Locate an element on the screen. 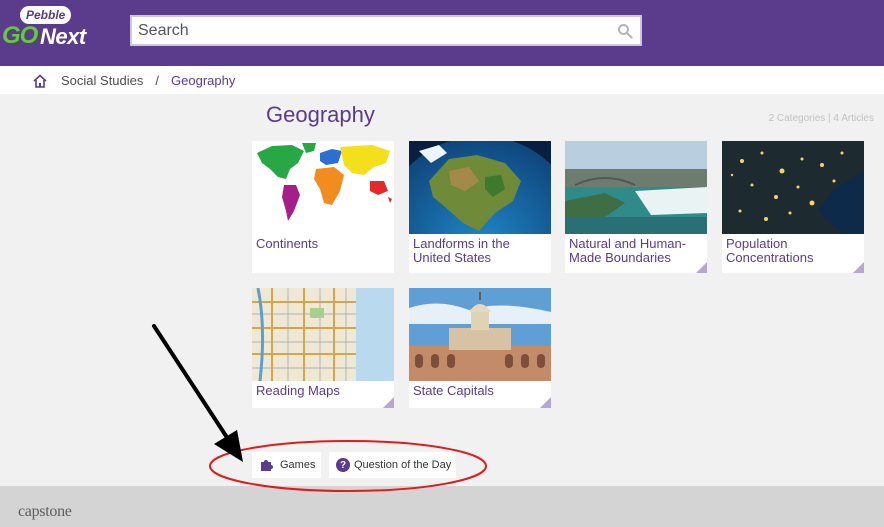 The width and height of the screenshot is (884, 527). capitol-building-image is located at coordinates (480, 334).